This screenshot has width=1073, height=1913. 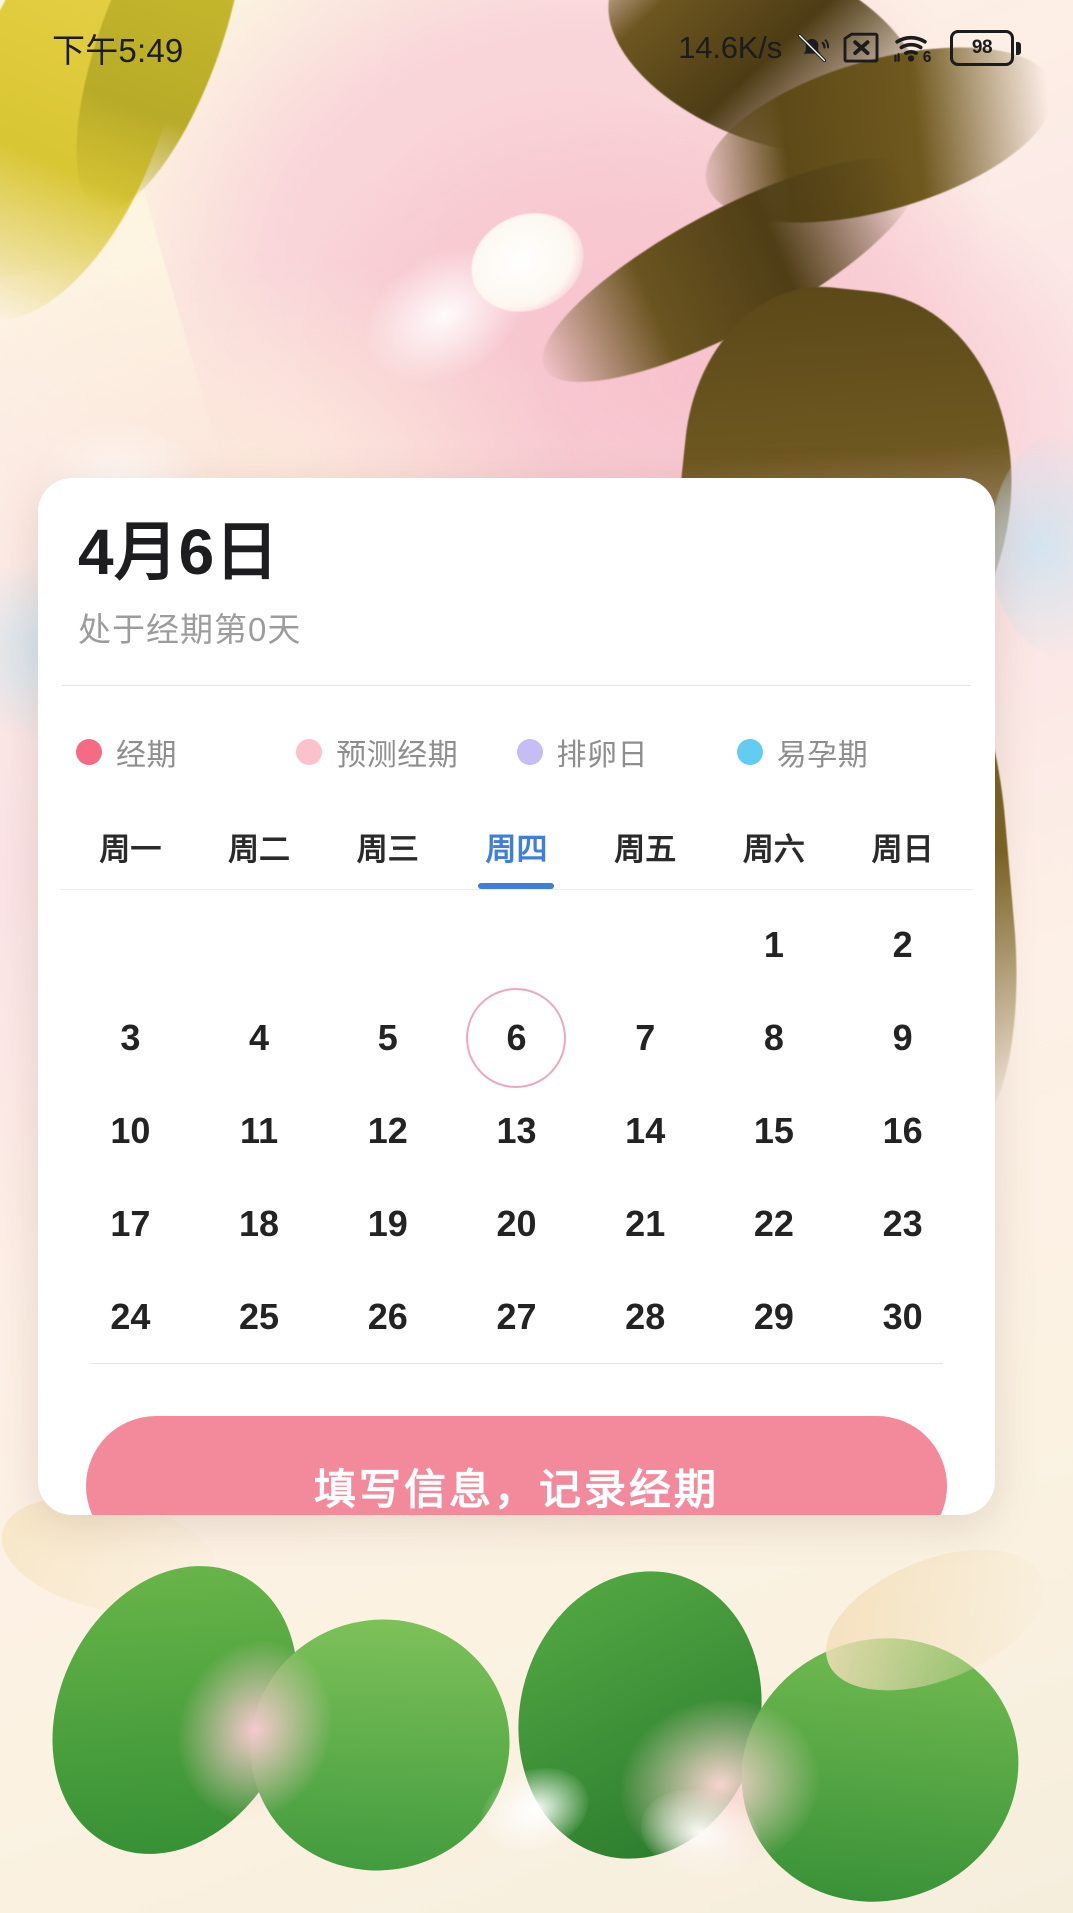 What do you see at coordinates (774, 1223) in the screenshot?
I see `calendar-day-22: 22` at bounding box center [774, 1223].